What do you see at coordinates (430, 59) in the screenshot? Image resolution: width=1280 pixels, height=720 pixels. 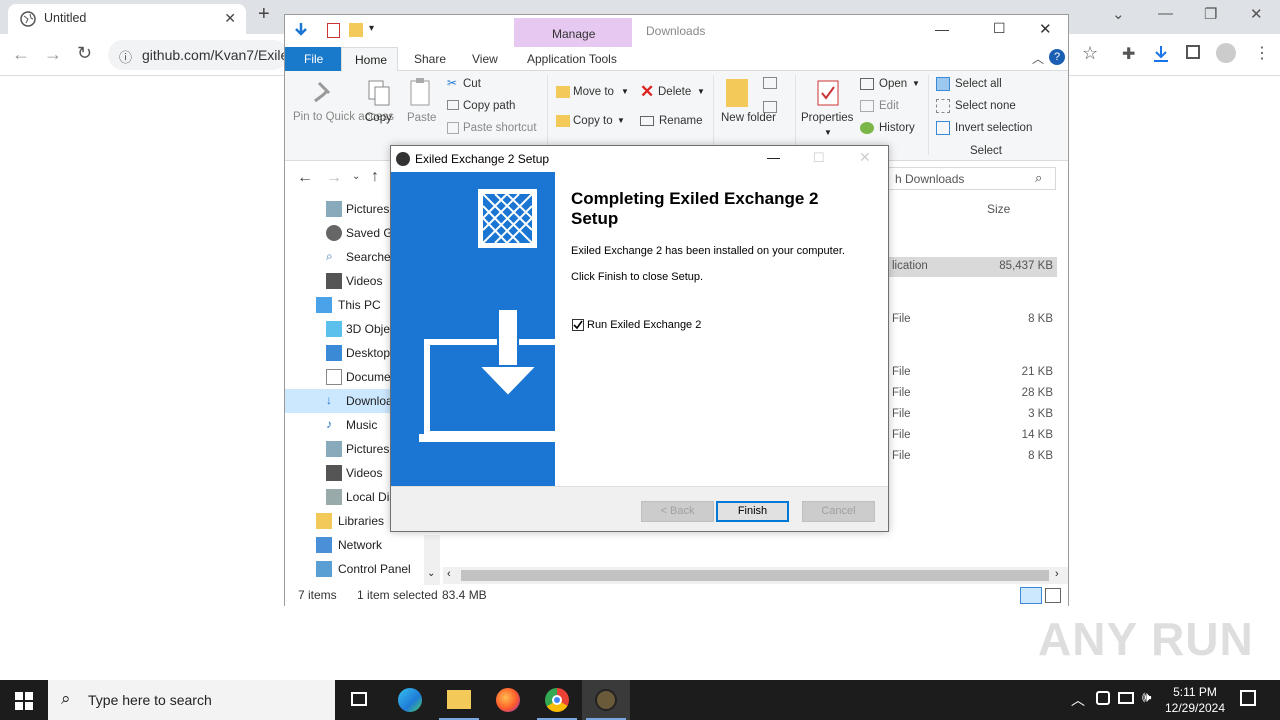 I see `tab-share: Share` at bounding box center [430, 59].